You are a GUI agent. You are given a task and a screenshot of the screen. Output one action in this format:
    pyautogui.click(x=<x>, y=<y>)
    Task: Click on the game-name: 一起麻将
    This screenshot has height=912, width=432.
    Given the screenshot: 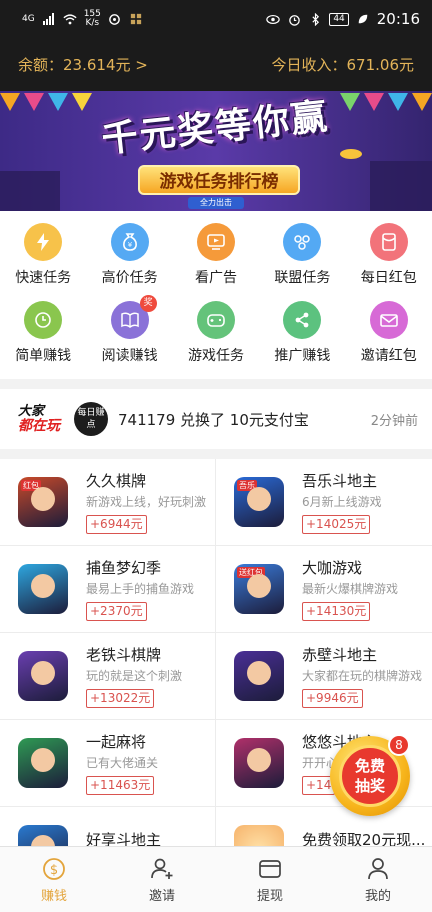 What is the action you would take?
    pyautogui.click(x=116, y=741)
    